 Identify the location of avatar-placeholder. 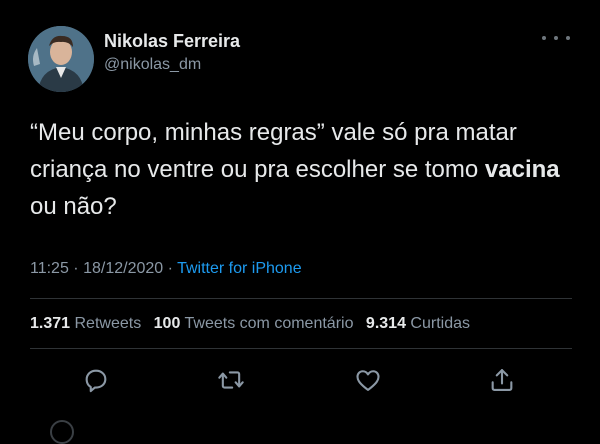
(62, 432).